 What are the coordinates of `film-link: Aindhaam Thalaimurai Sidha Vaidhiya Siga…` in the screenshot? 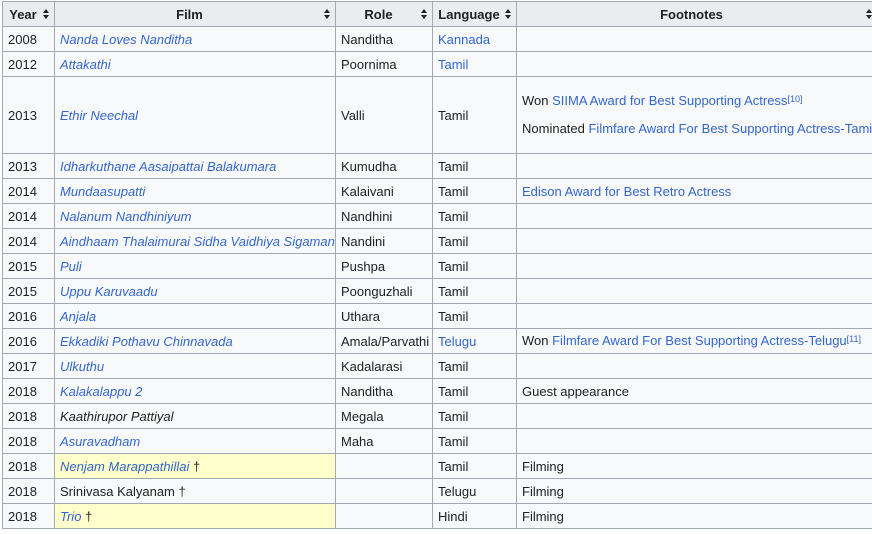 It's located at (197, 241).